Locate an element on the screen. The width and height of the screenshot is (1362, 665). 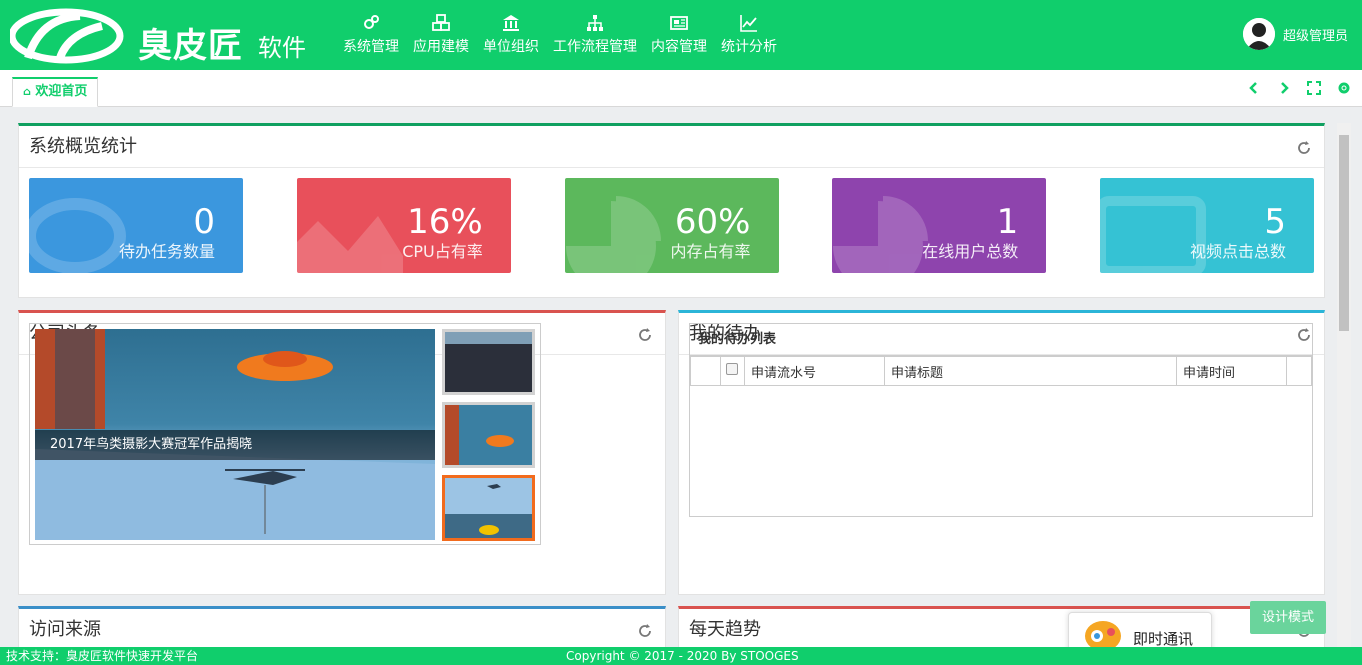
fullscreen-icon is located at coordinates (1314, 88).